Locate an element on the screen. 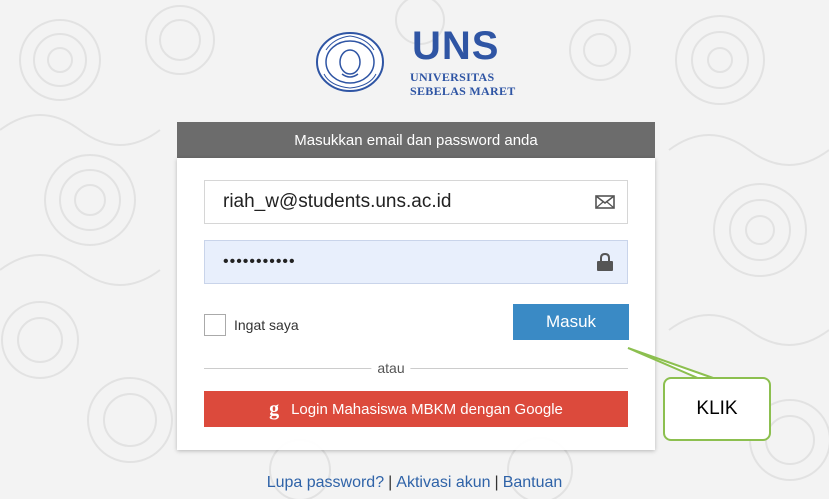 Image resolution: width=829 pixels, height=499 pixels. brand-name: UNS is located at coordinates (456, 46).